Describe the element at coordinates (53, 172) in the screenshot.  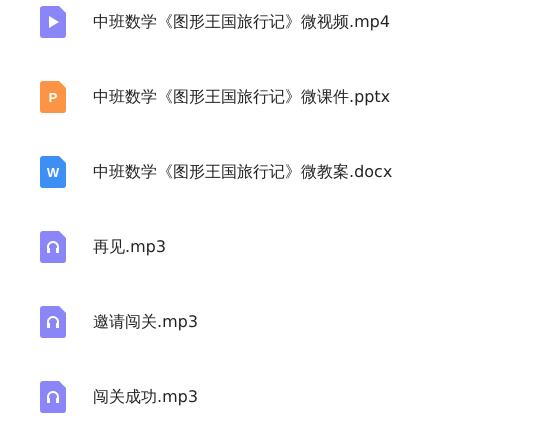
I see `document-file-icon: W` at that location.